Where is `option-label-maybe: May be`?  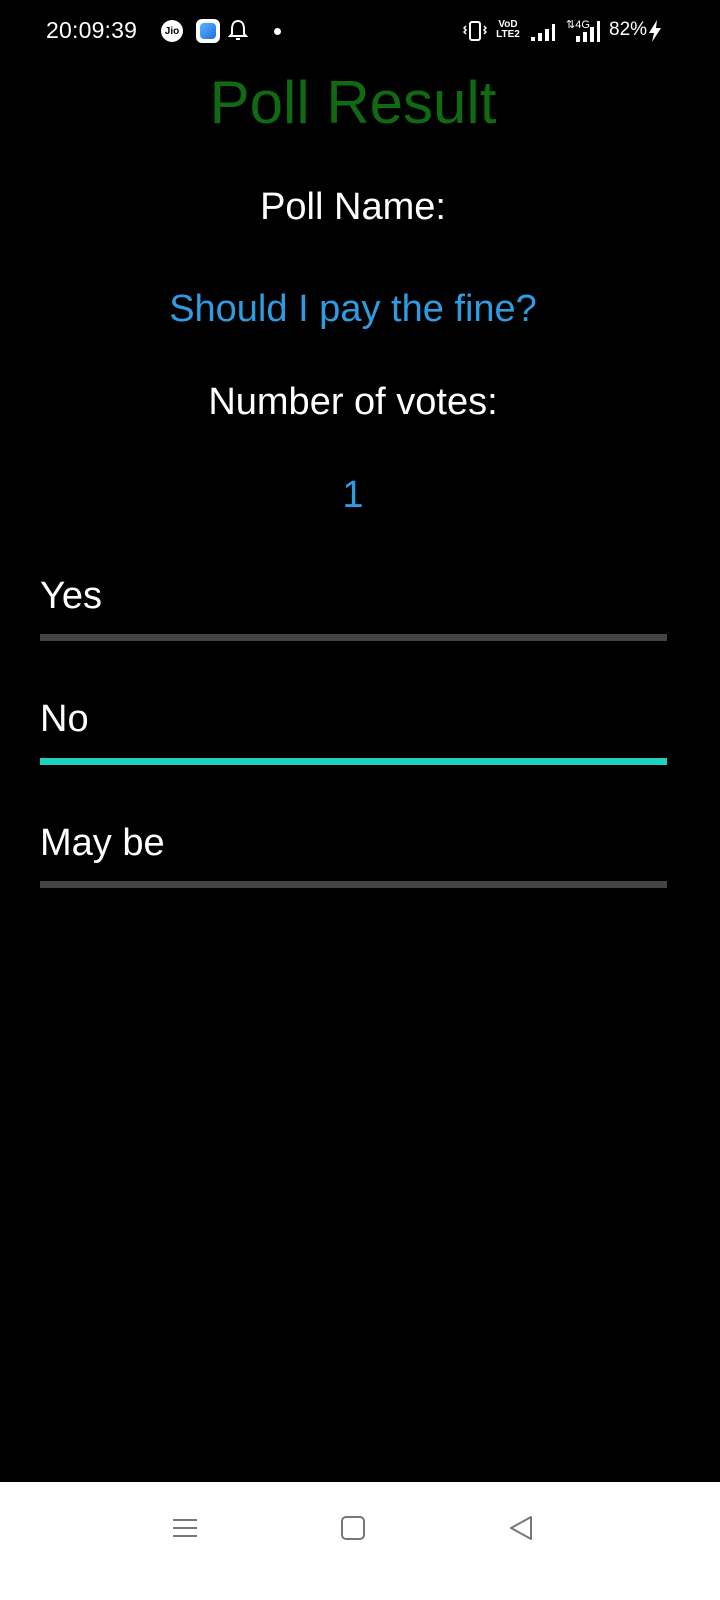 option-label-maybe: May be is located at coordinates (102, 843).